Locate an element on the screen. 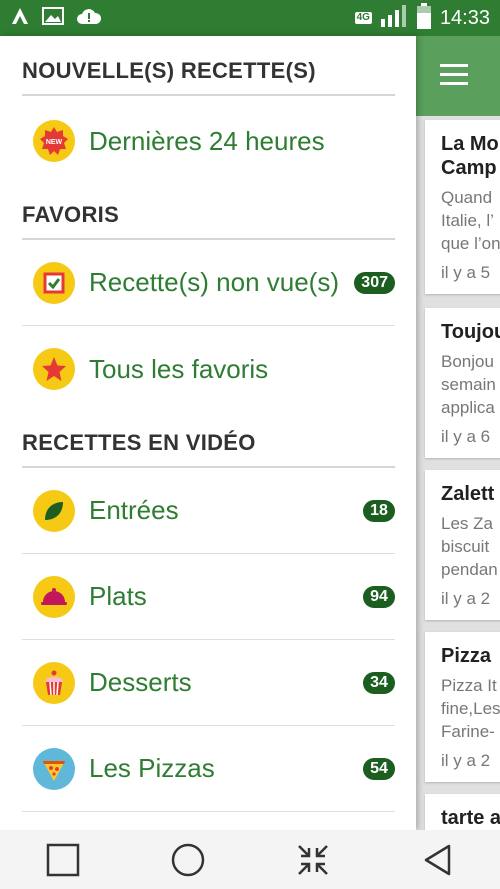  drawer-item-label: Desserts is located at coordinates (140, 682).